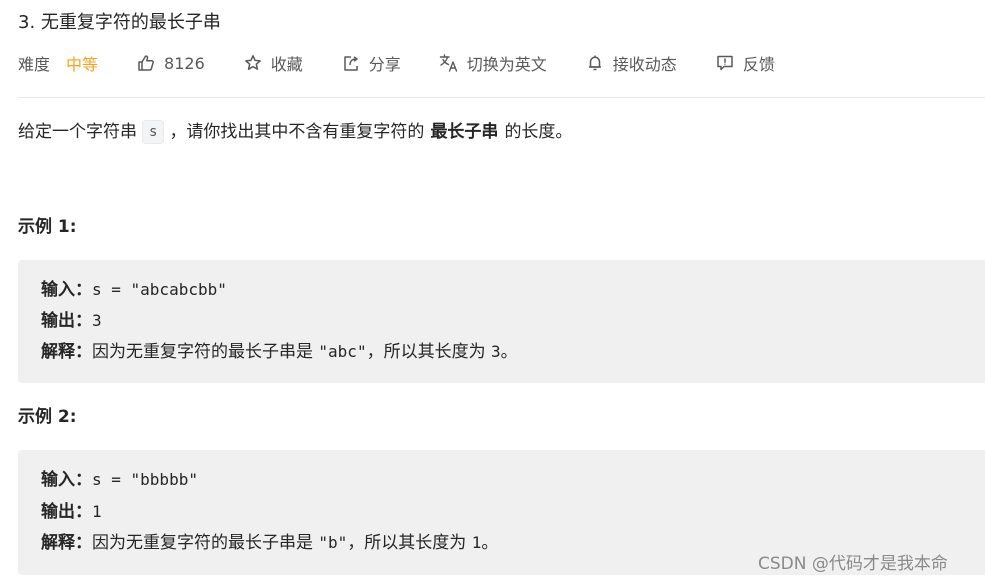 Image resolution: width=985 pixels, height=585 pixels. Describe the element at coordinates (725, 63) in the screenshot. I see `feedback-icon` at that location.